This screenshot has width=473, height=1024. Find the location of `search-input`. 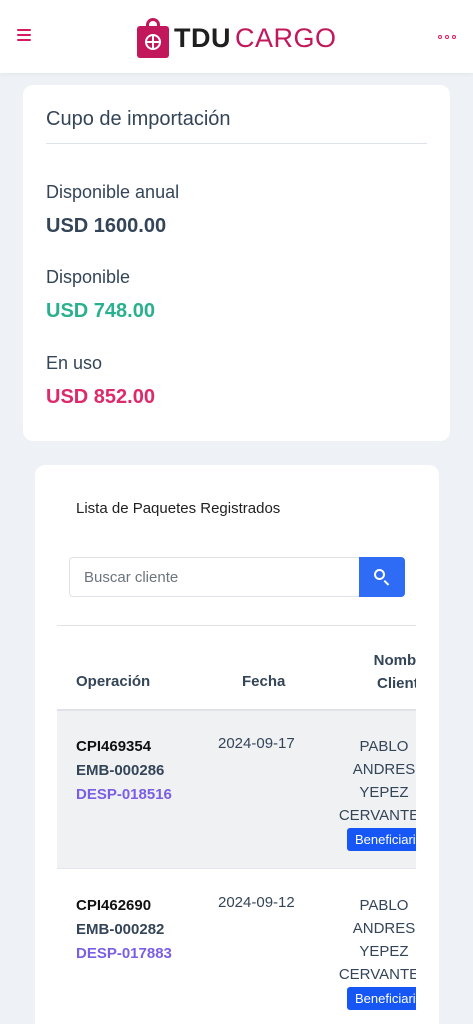

search-input is located at coordinates (214, 577).